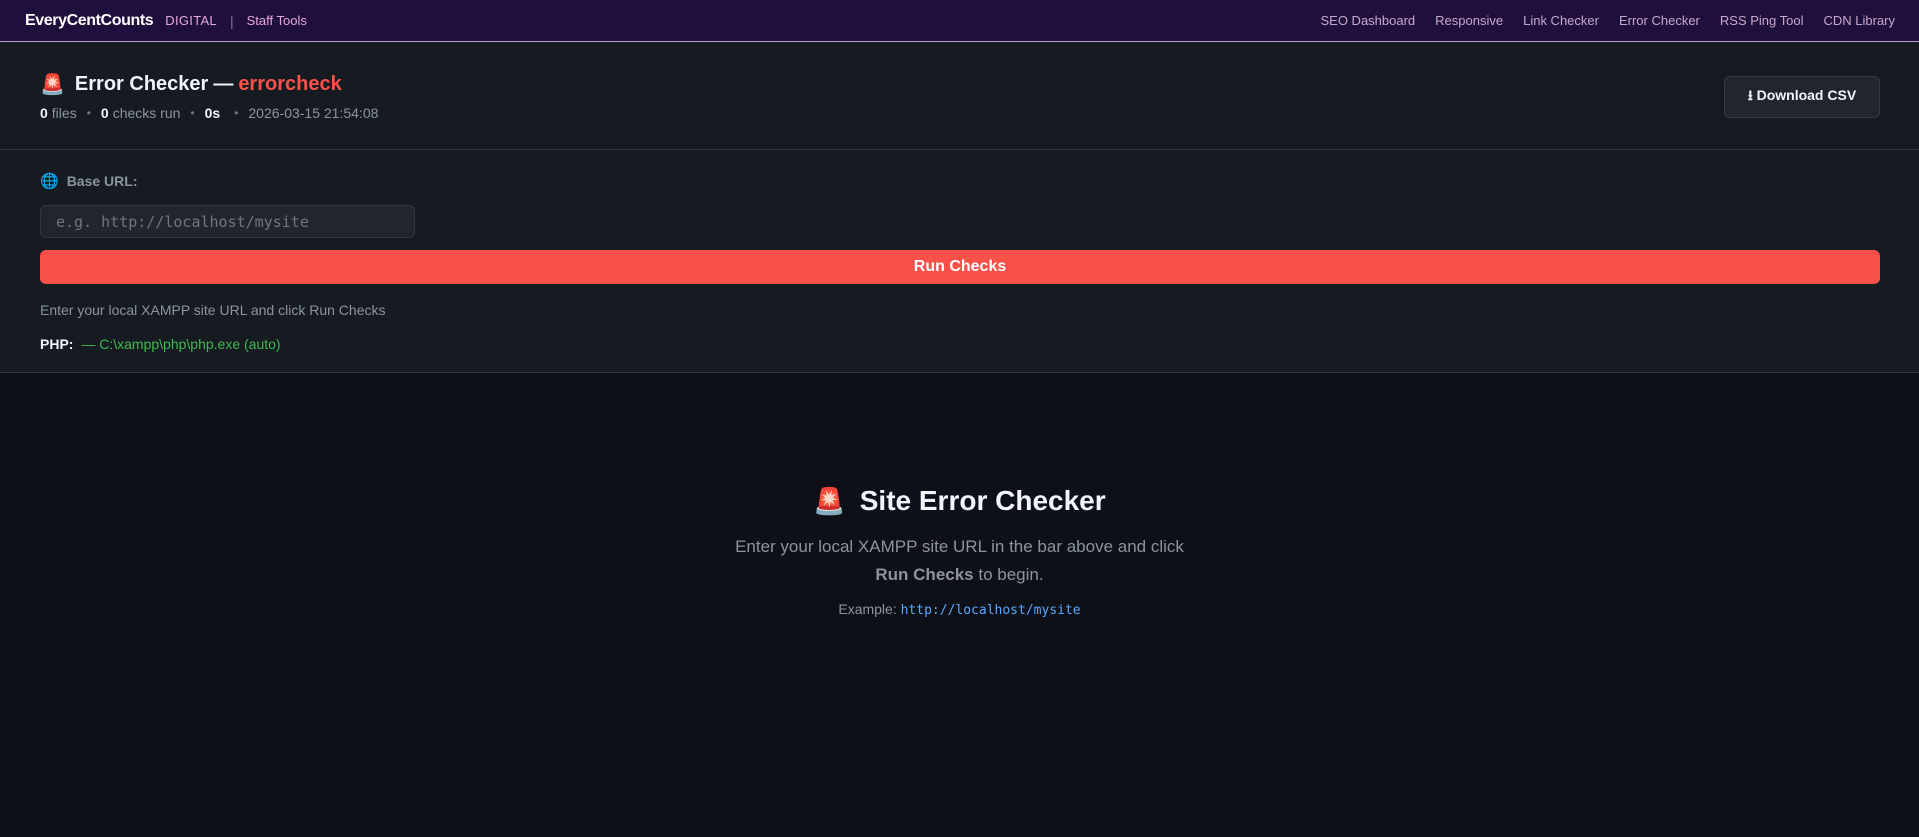 The height and width of the screenshot is (837, 1919). What do you see at coordinates (960, 267) in the screenshot?
I see `run-checks-button: Run Checks` at bounding box center [960, 267].